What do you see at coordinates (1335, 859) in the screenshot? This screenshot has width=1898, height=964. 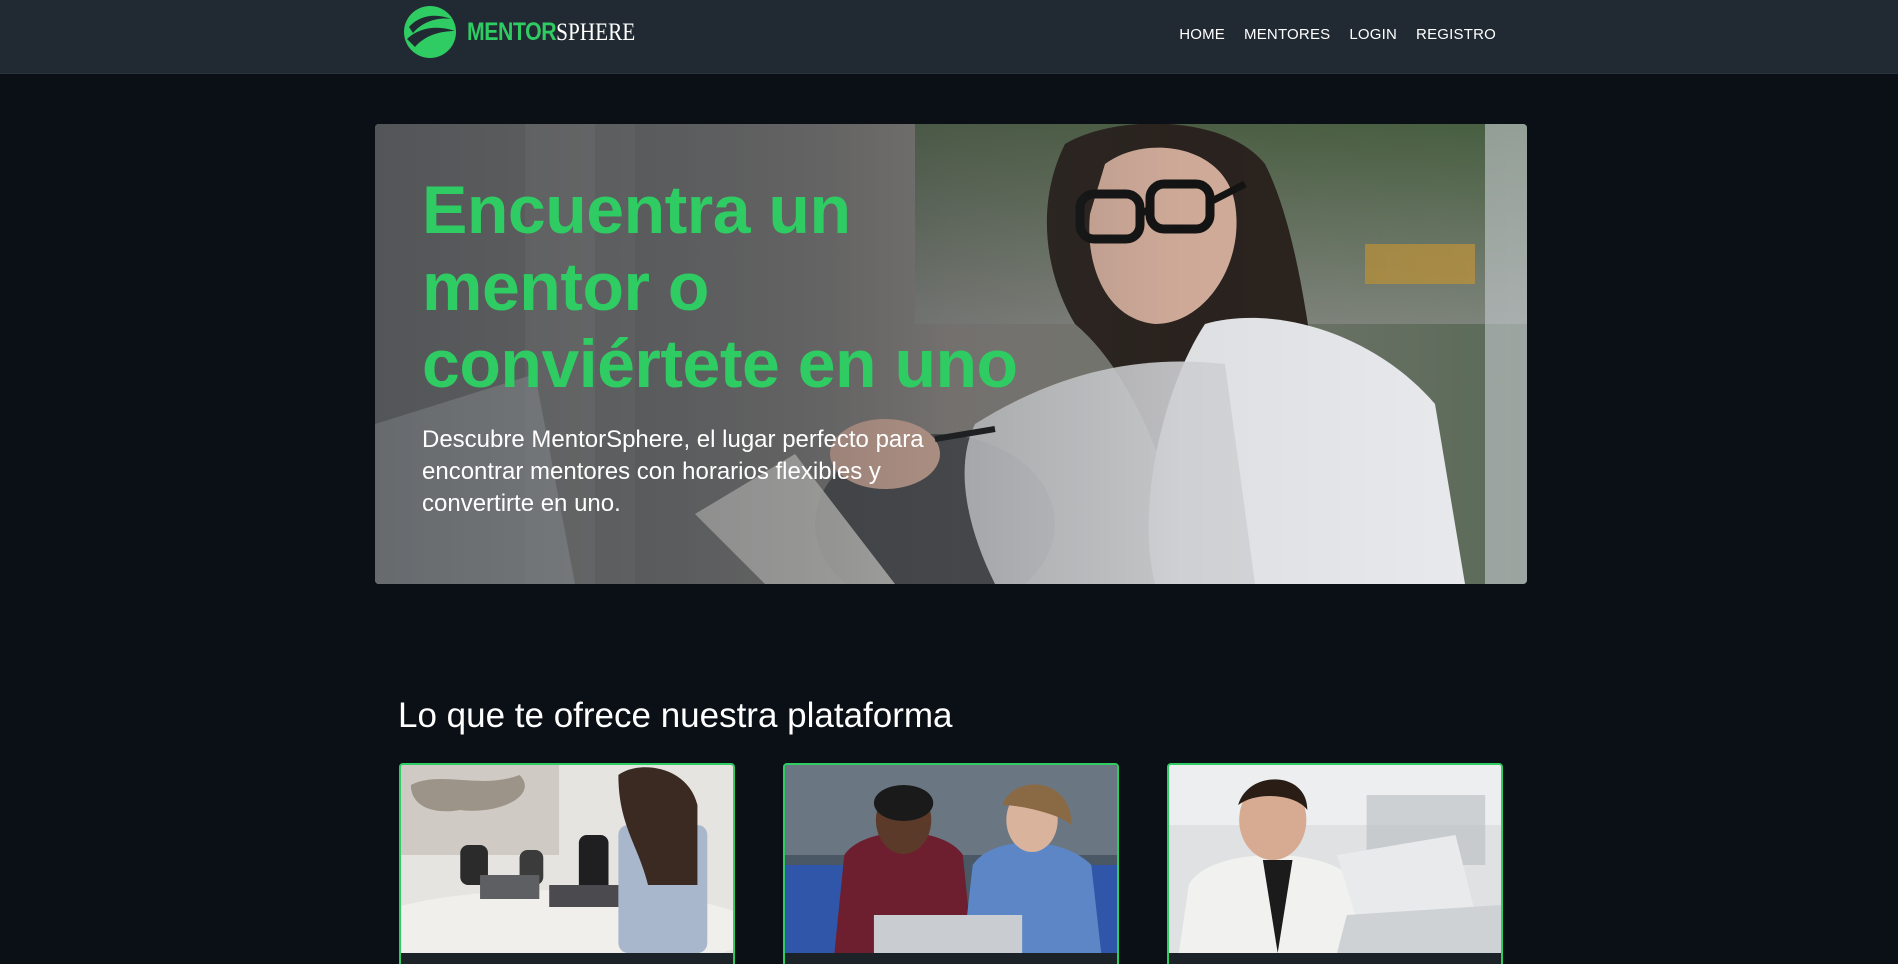 I see `card-photo-man-laptop` at bounding box center [1335, 859].